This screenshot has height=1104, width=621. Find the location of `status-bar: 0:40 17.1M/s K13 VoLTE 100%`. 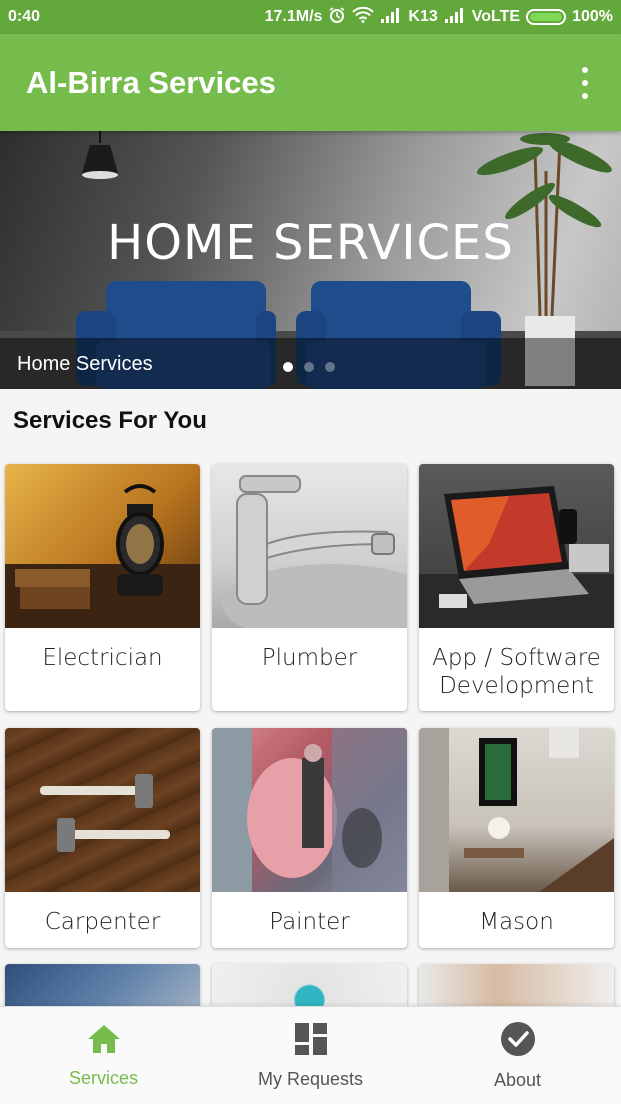

status-bar: 0:40 17.1M/s K13 VoLTE 100% is located at coordinates (310, 17).